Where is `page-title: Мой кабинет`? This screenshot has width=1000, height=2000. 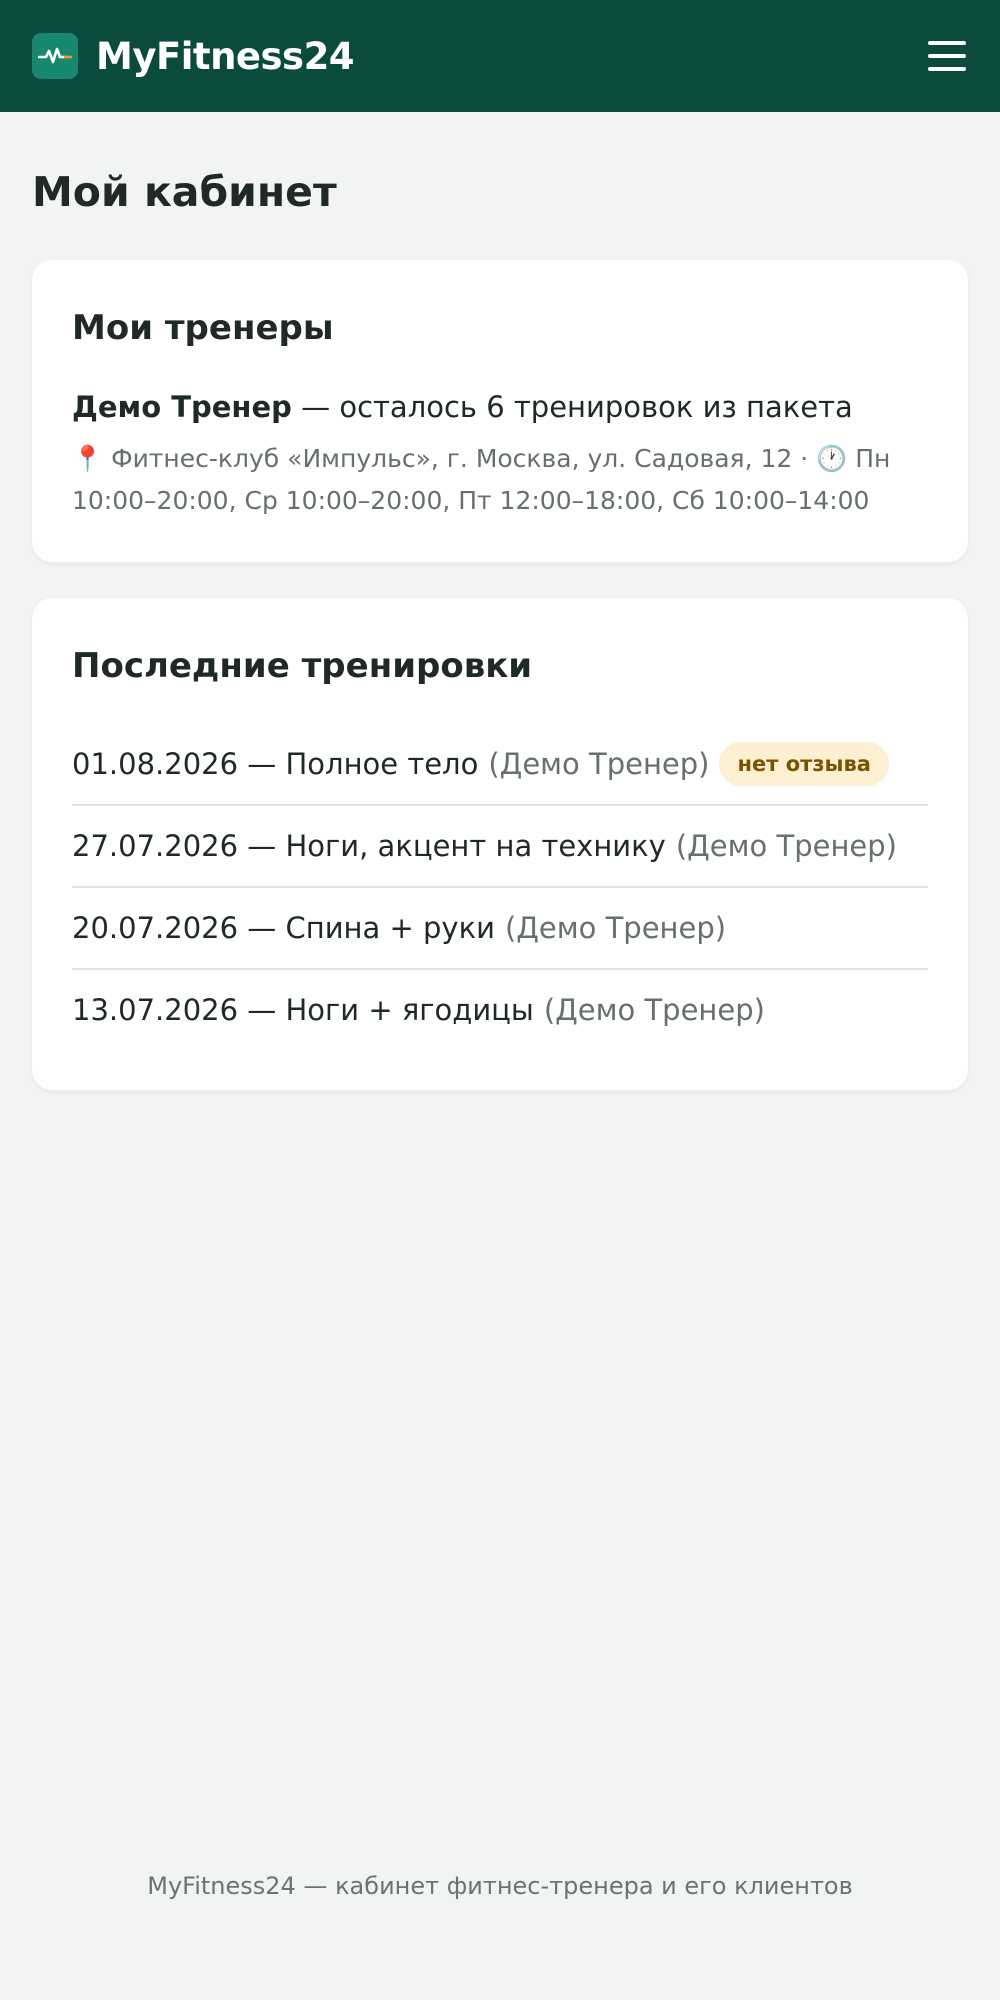 page-title: Мой кабинет is located at coordinates (184, 192).